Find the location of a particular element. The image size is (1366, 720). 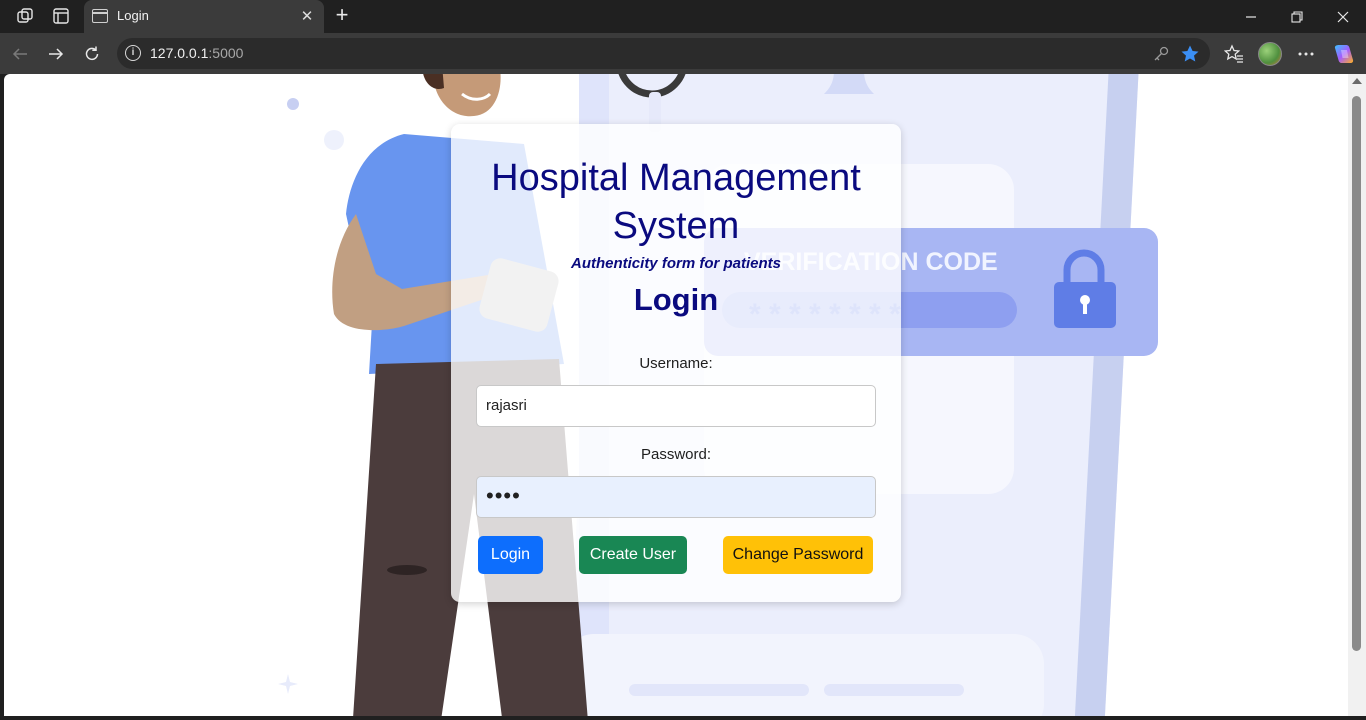

tab-title: Login is located at coordinates (133, 15).